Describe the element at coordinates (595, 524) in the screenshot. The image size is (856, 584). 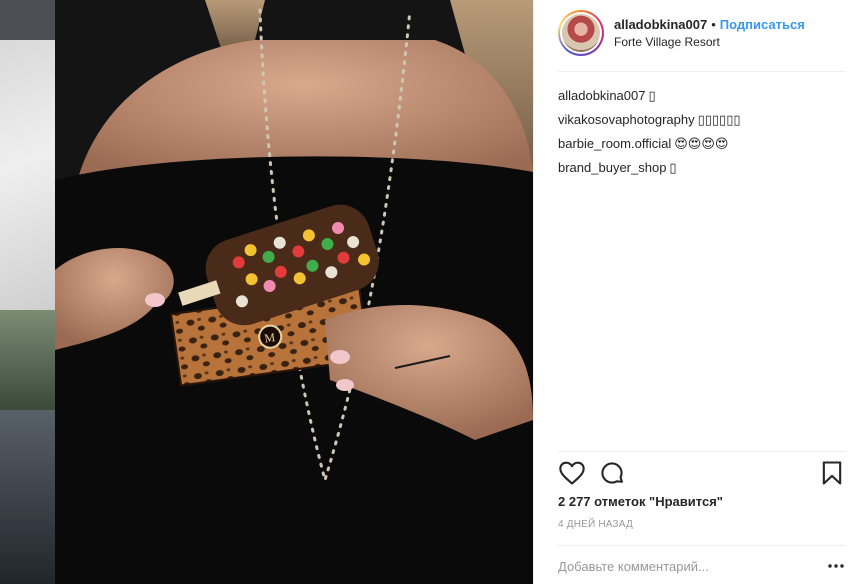
I see `post-timestamp: 4 ДНЕЙ НАЗАД` at that location.